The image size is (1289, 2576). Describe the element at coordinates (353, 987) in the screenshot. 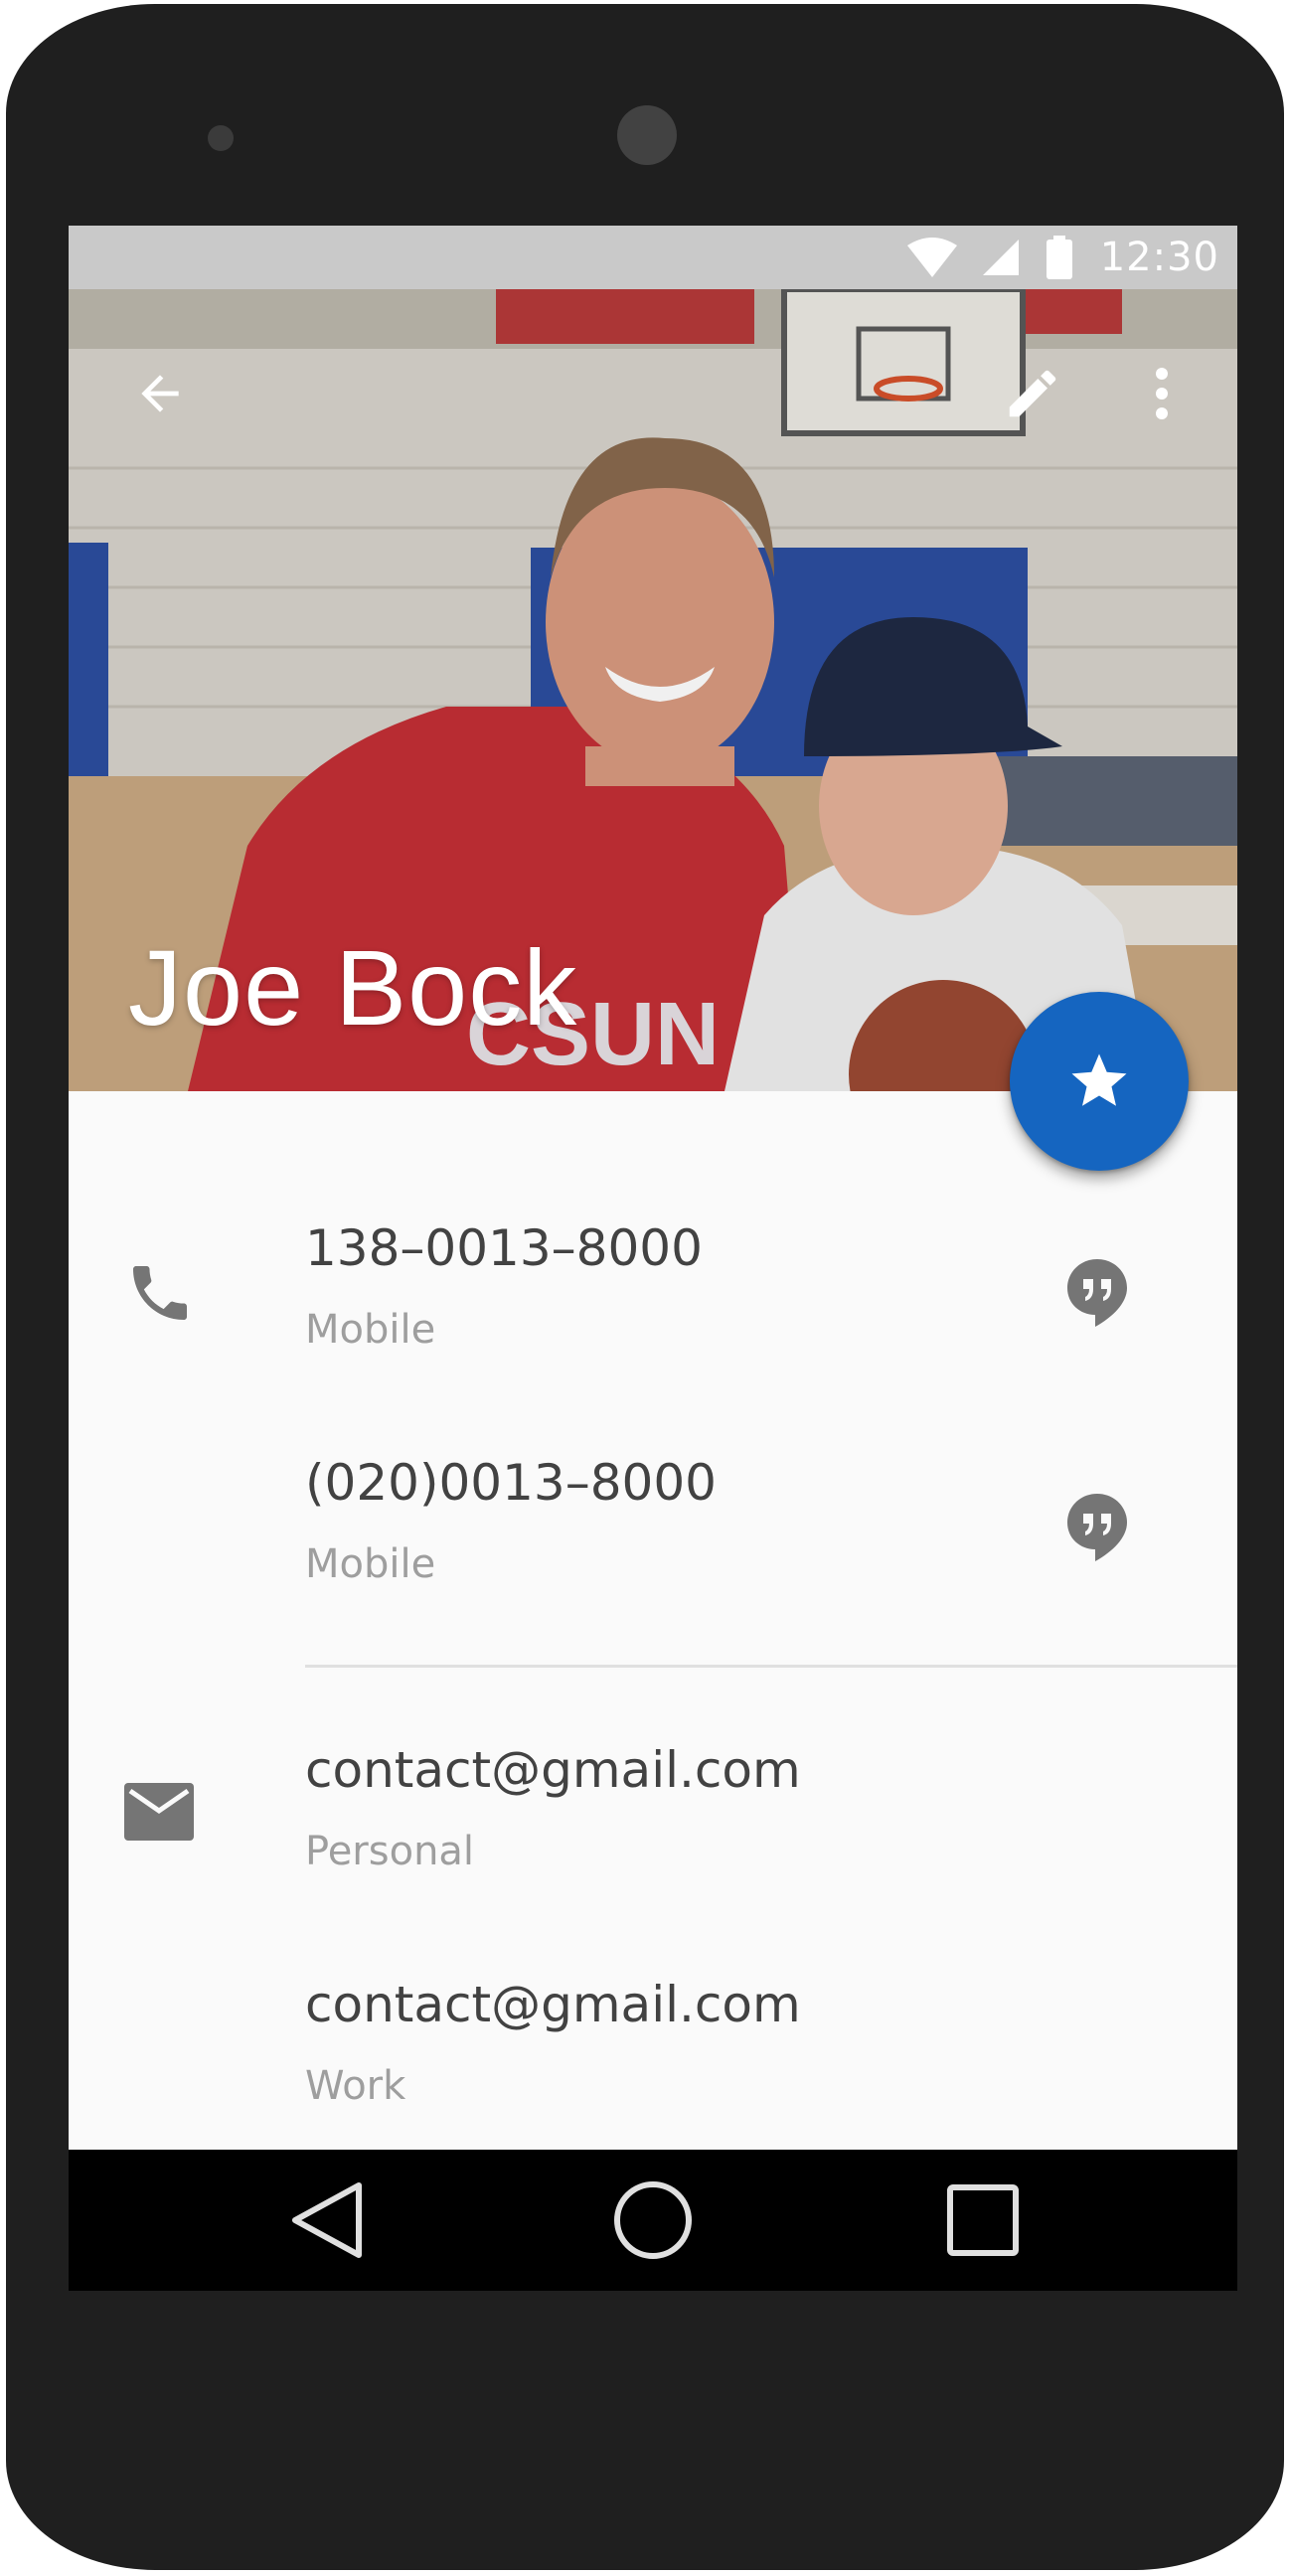

I see `contact-name: Joe Bock` at that location.